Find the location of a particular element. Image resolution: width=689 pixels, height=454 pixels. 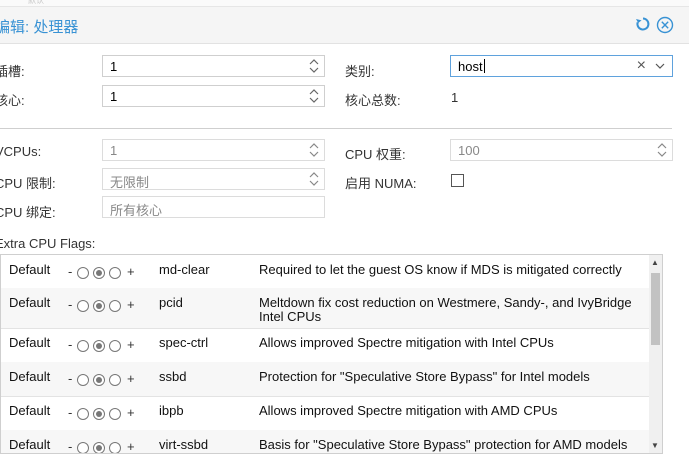

cpu-type-value: host is located at coordinates (471, 66).